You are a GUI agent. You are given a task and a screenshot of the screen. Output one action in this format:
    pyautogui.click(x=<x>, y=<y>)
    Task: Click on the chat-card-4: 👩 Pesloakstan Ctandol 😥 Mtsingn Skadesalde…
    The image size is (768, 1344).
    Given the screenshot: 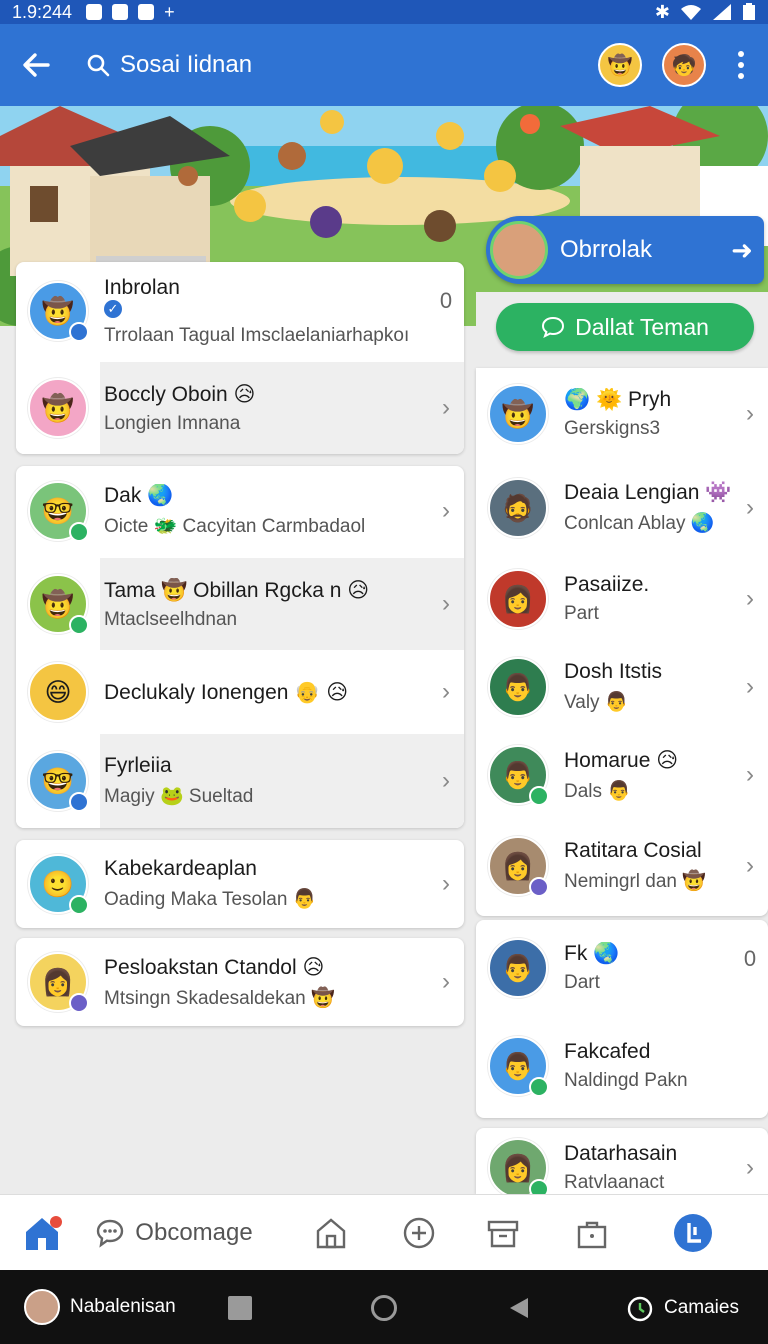 What is the action you would take?
    pyautogui.click(x=240, y=982)
    